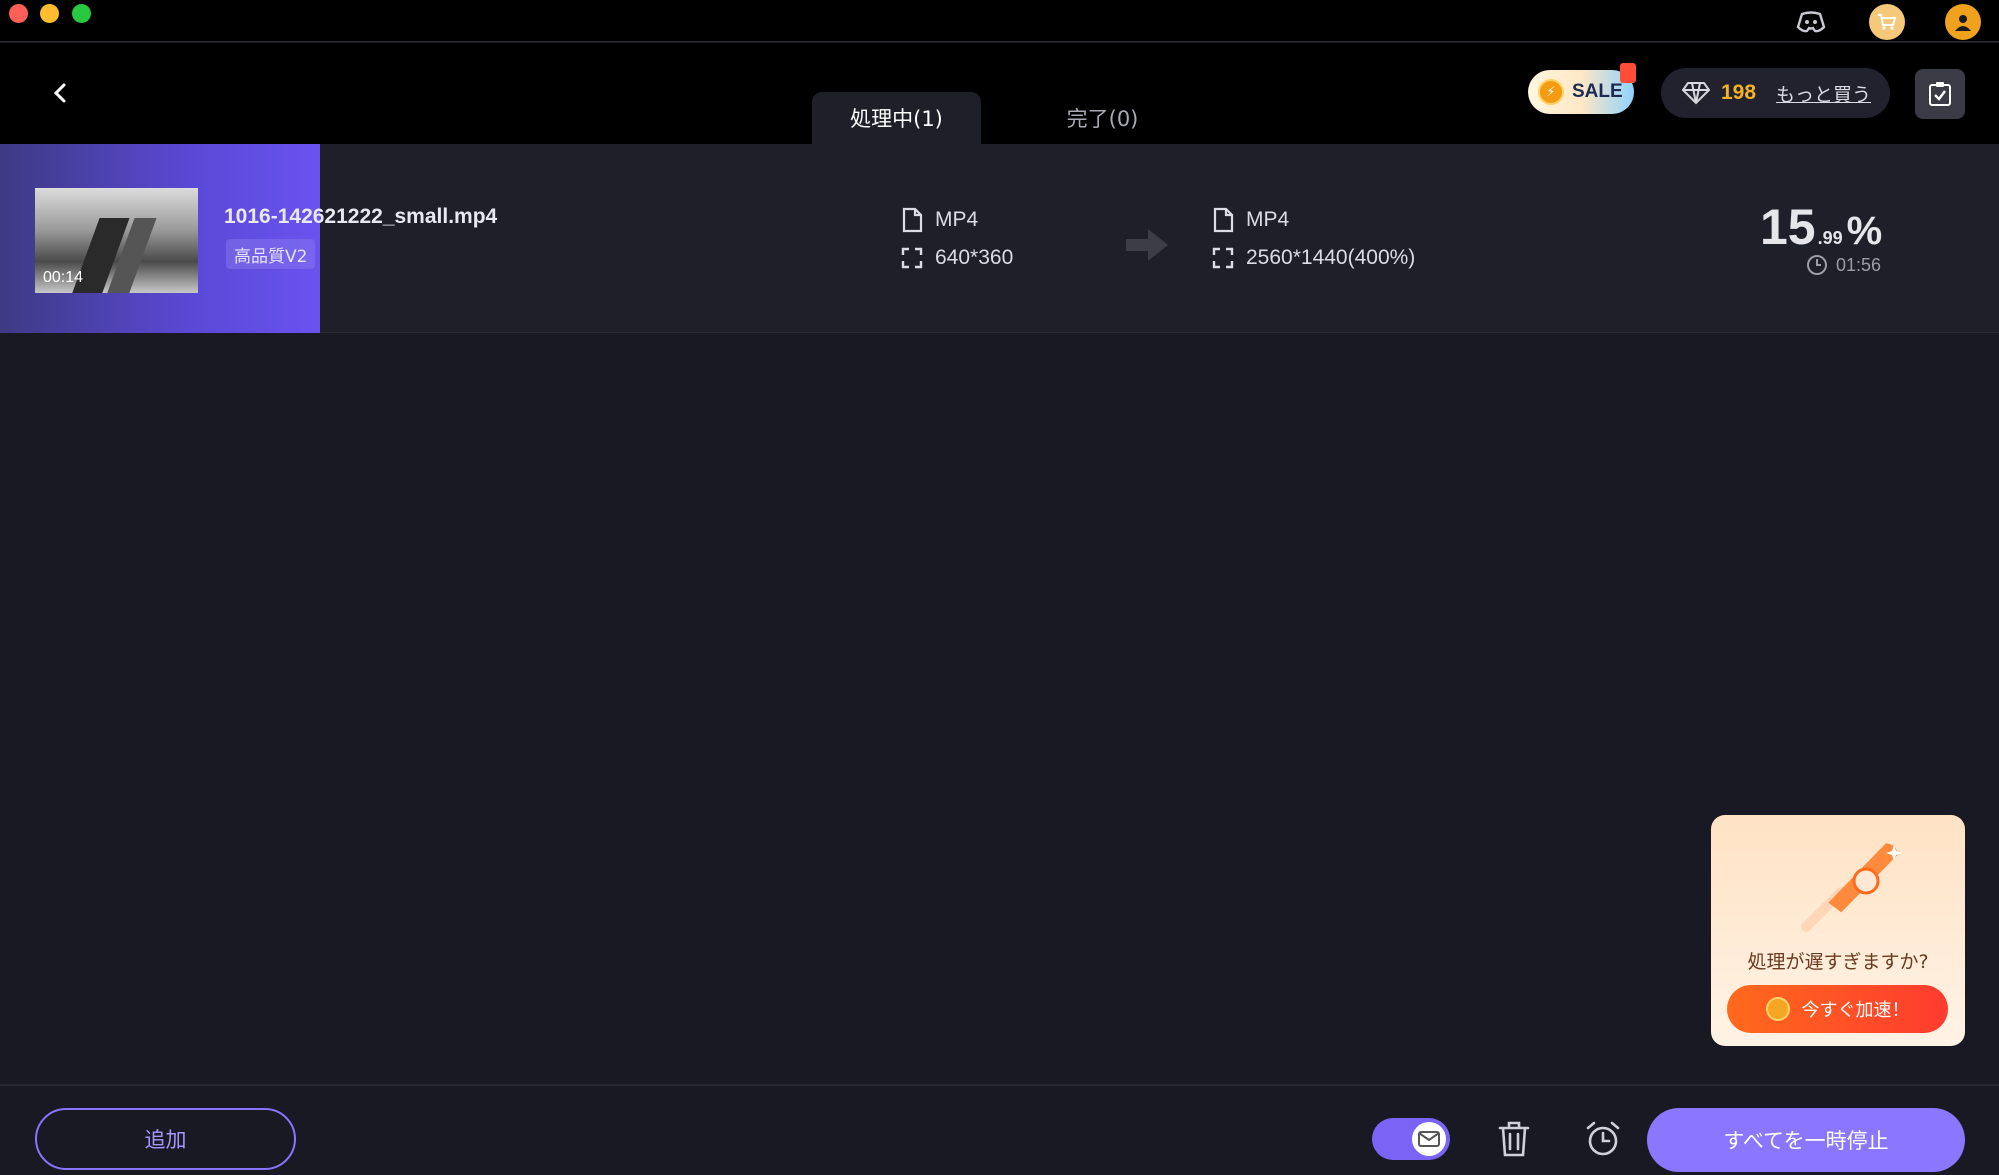  Describe the element at coordinates (896, 118) in the screenshot. I see `tab-processing: 処理中(1)` at that location.